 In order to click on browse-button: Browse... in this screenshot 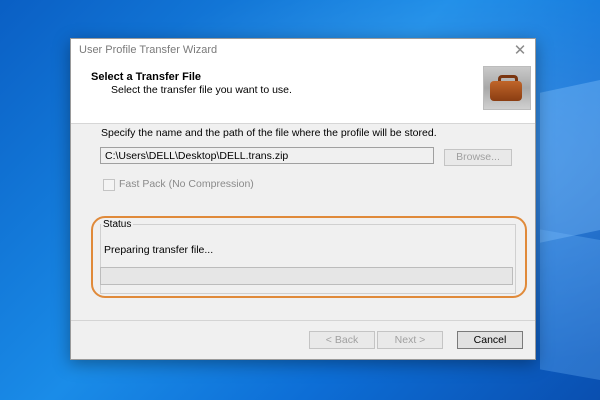, I will do `click(478, 157)`.